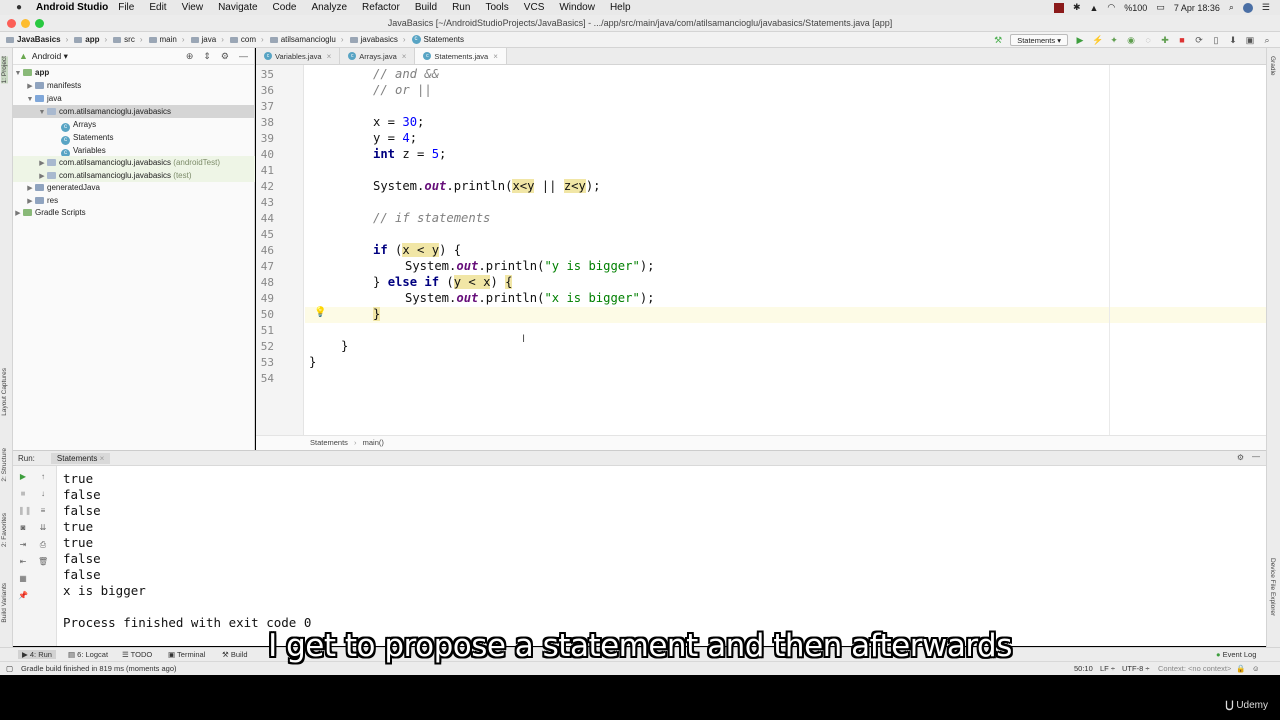 This screenshot has height=720, width=1280. I want to click on menu-vcs: VCS, so click(534, 7).